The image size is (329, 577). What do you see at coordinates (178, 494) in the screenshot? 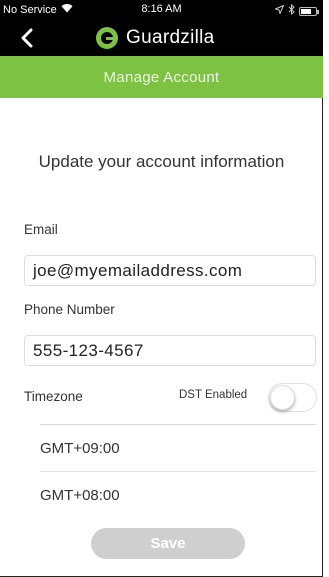
I see `timezone-option: GMT+08:00` at bounding box center [178, 494].